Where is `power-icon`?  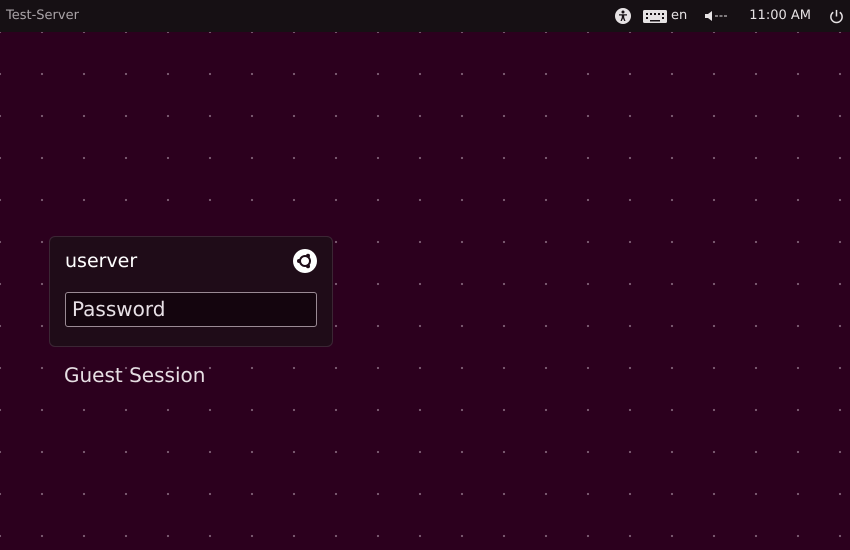
power-icon is located at coordinates (836, 16).